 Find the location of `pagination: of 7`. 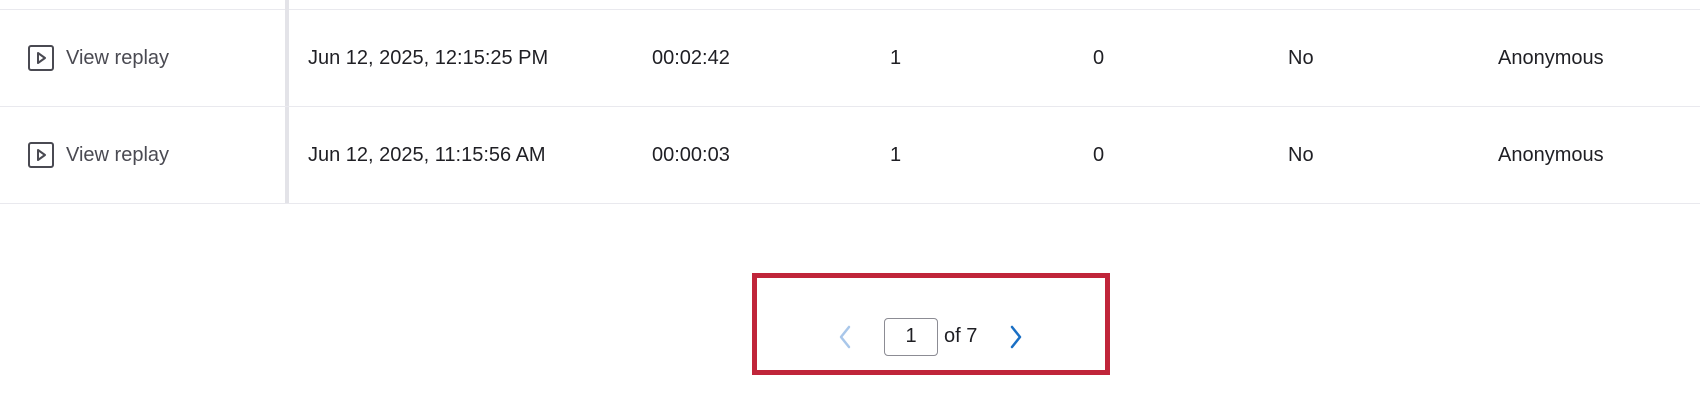

pagination: of 7 is located at coordinates (930, 336).